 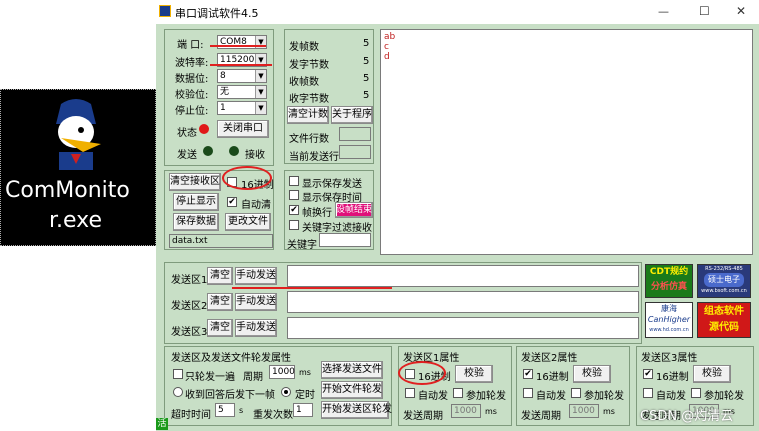 I want to click on poll-title: 发送区及发送文件轮发属性, so click(x=231, y=358).